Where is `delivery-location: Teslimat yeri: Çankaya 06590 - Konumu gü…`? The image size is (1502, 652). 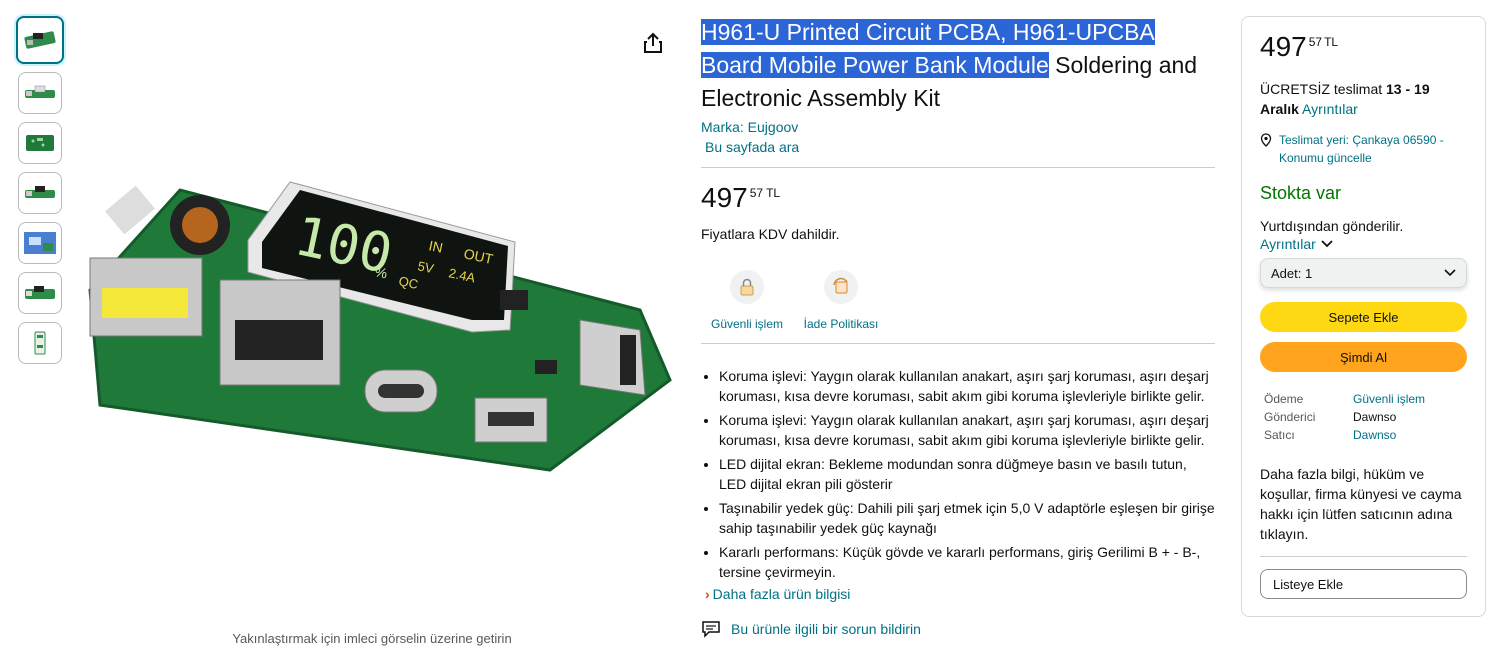 delivery-location: Teslimat yeri: Çankaya 06590 - Konumu gü… is located at coordinates (1363, 149).